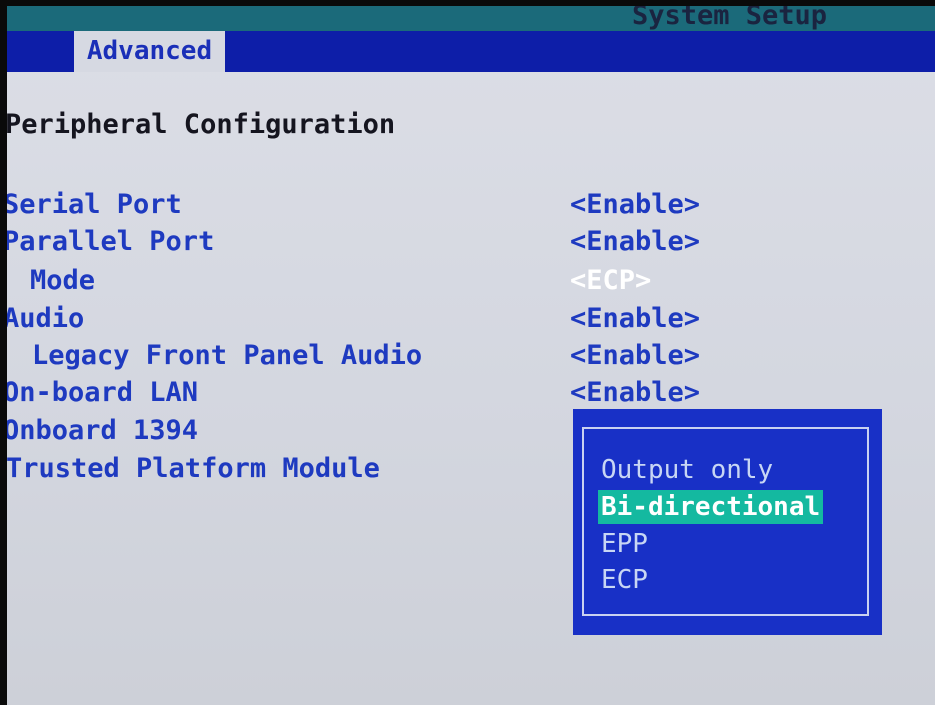 This screenshot has width=935, height=705. I want to click on serial-port-value: <Enable>, so click(635, 205).